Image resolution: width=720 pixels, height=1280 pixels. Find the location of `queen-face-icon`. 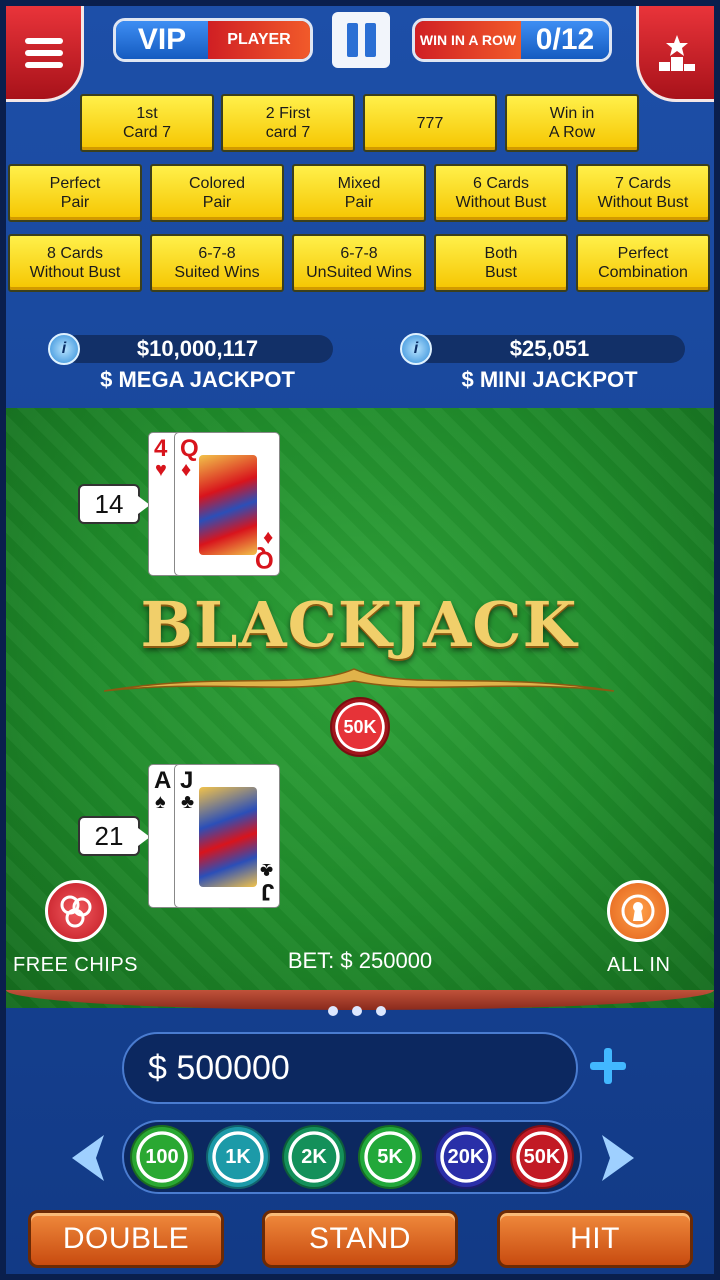

queen-face-icon is located at coordinates (228, 505).